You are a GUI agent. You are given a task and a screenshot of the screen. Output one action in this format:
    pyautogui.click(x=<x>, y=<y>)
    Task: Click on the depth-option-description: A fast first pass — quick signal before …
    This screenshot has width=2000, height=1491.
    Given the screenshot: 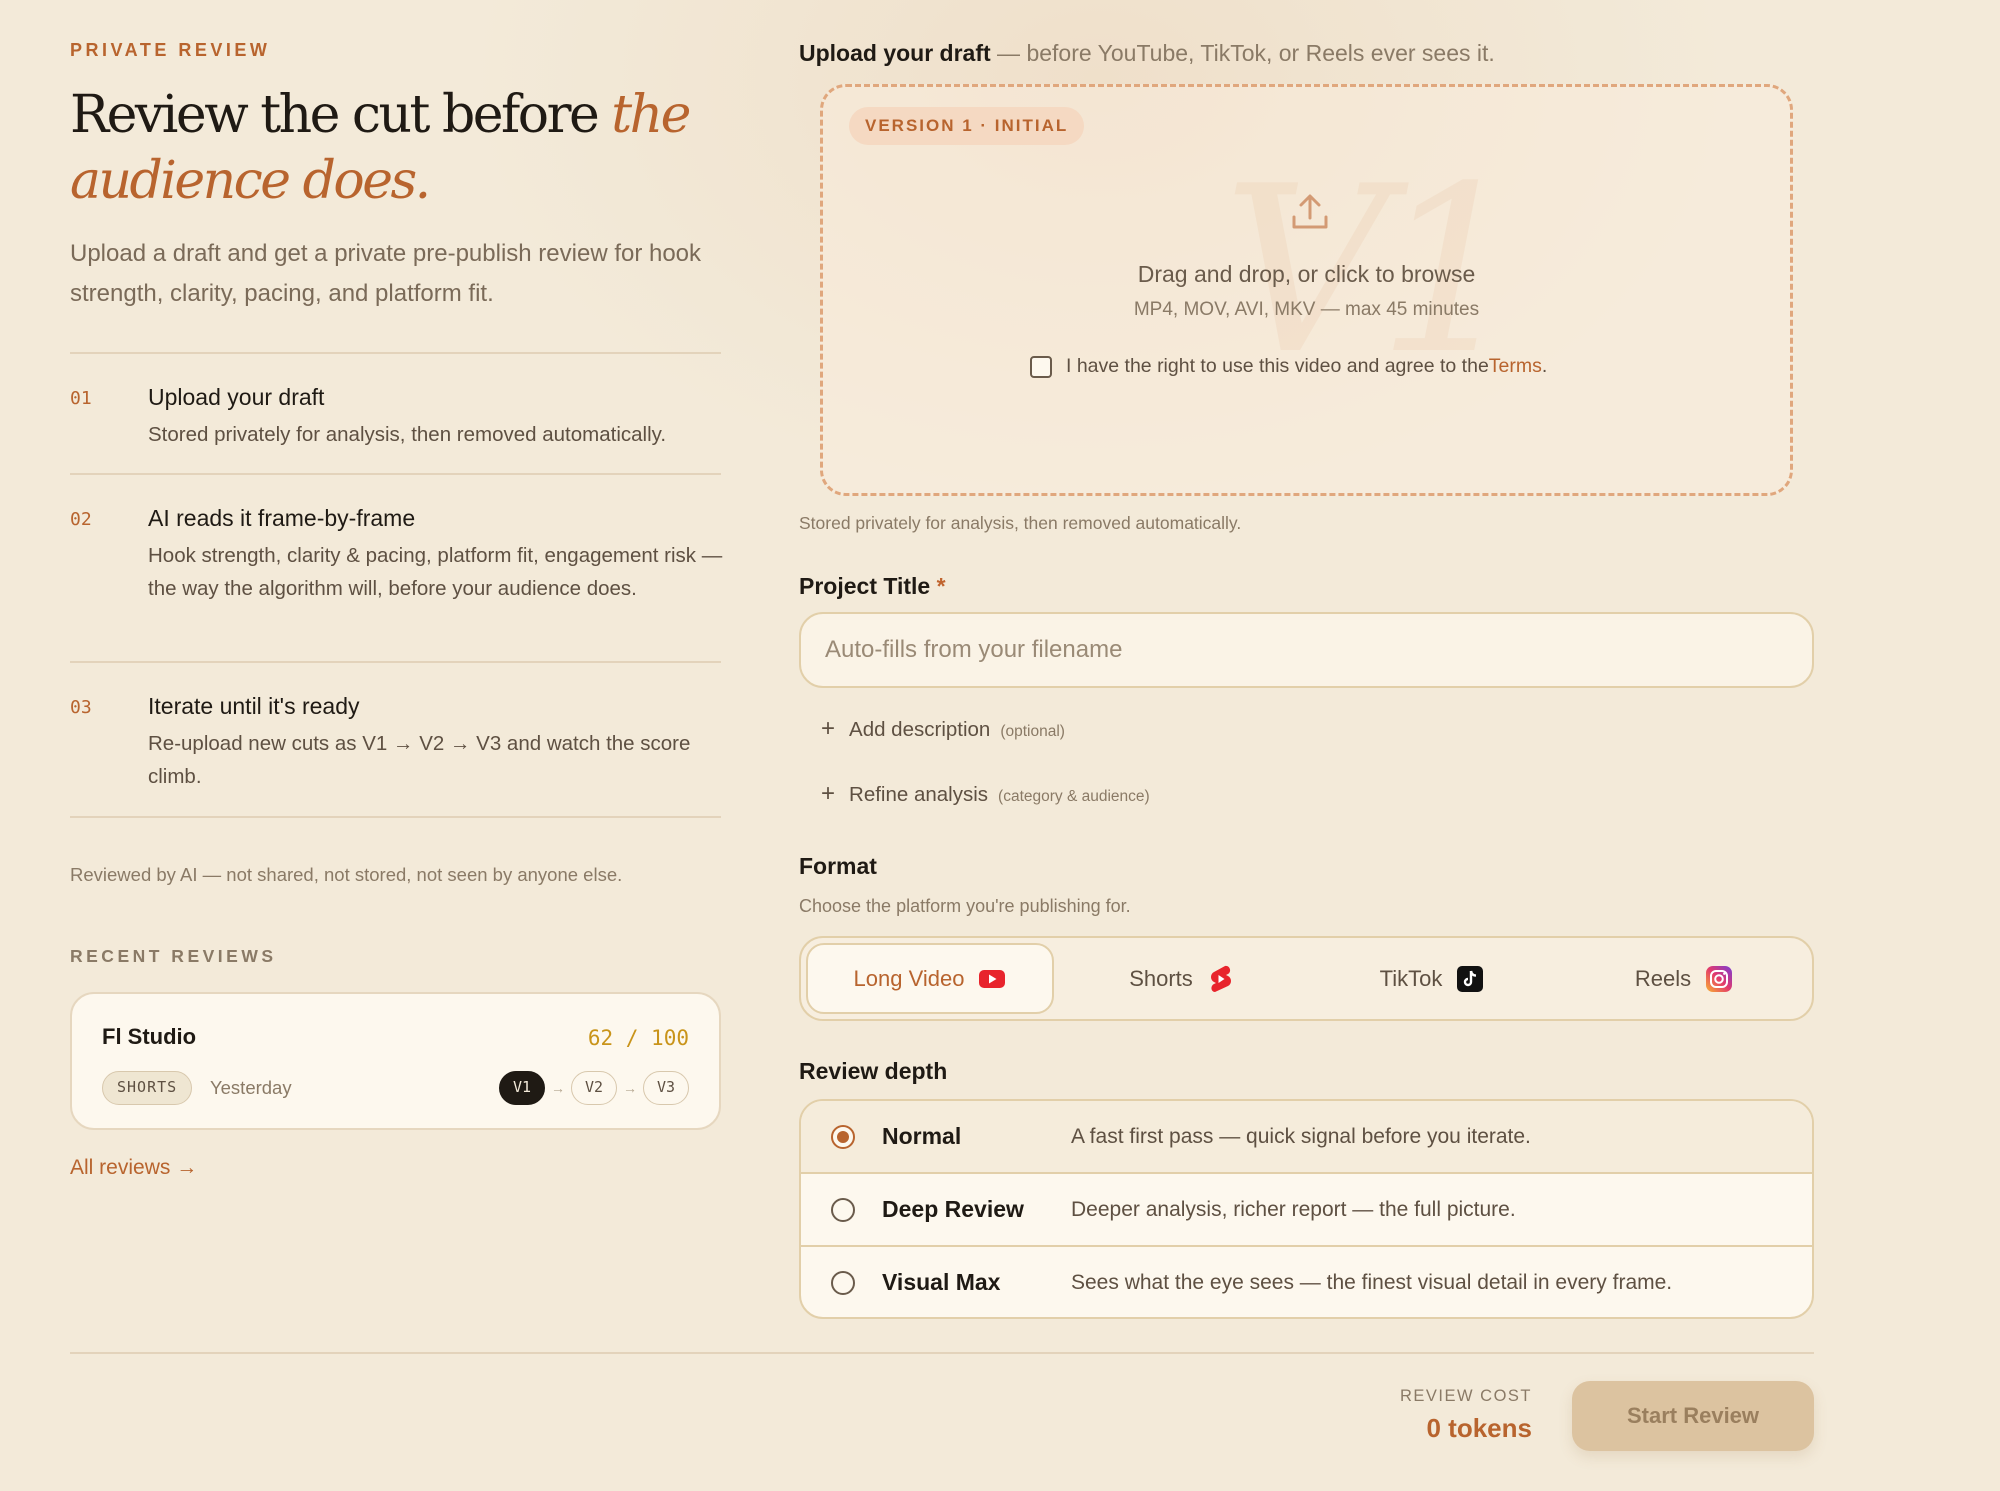 What is the action you would take?
    pyautogui.click(x=1301, y=1136)
    